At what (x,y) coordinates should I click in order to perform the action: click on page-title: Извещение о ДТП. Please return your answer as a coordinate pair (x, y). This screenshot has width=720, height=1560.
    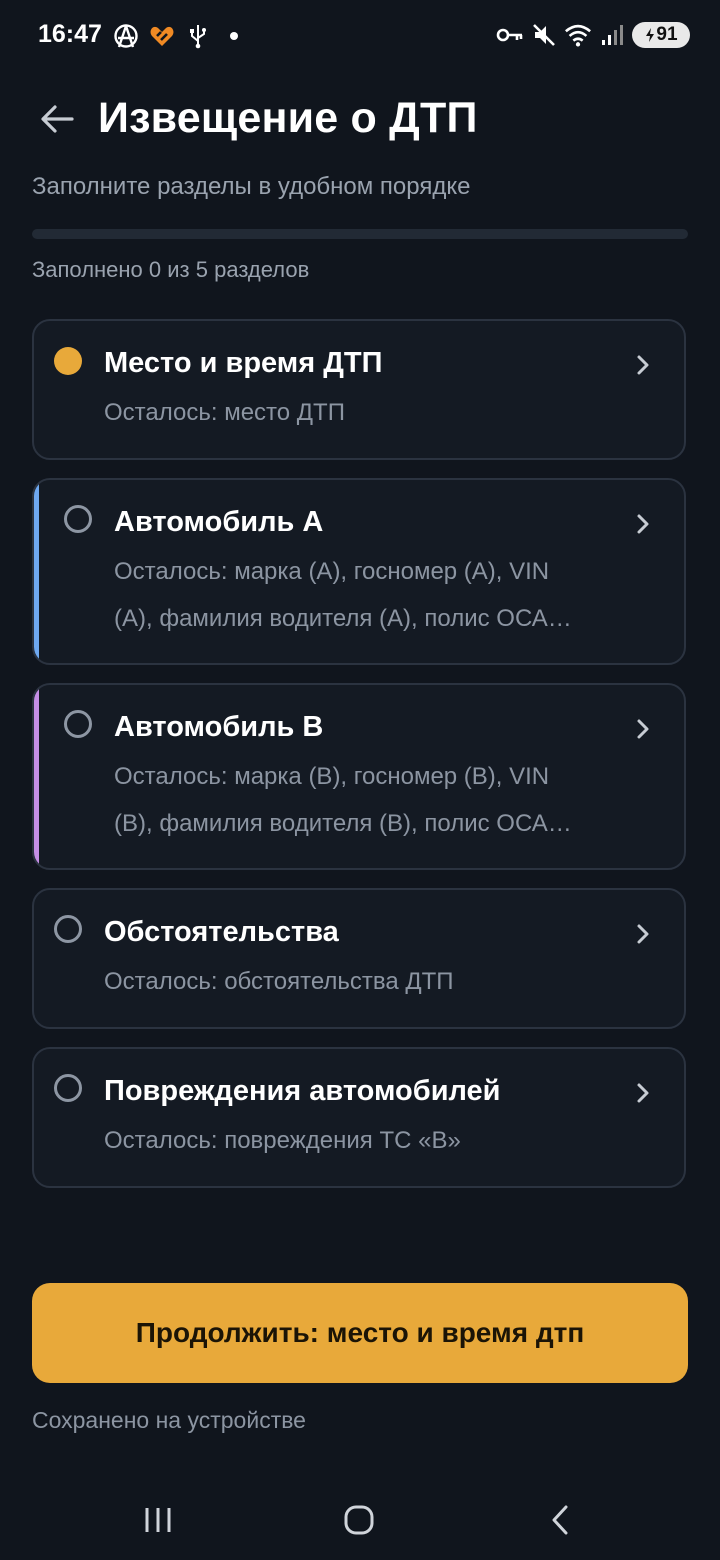
    Looking at the image, I should click on (288, 118).